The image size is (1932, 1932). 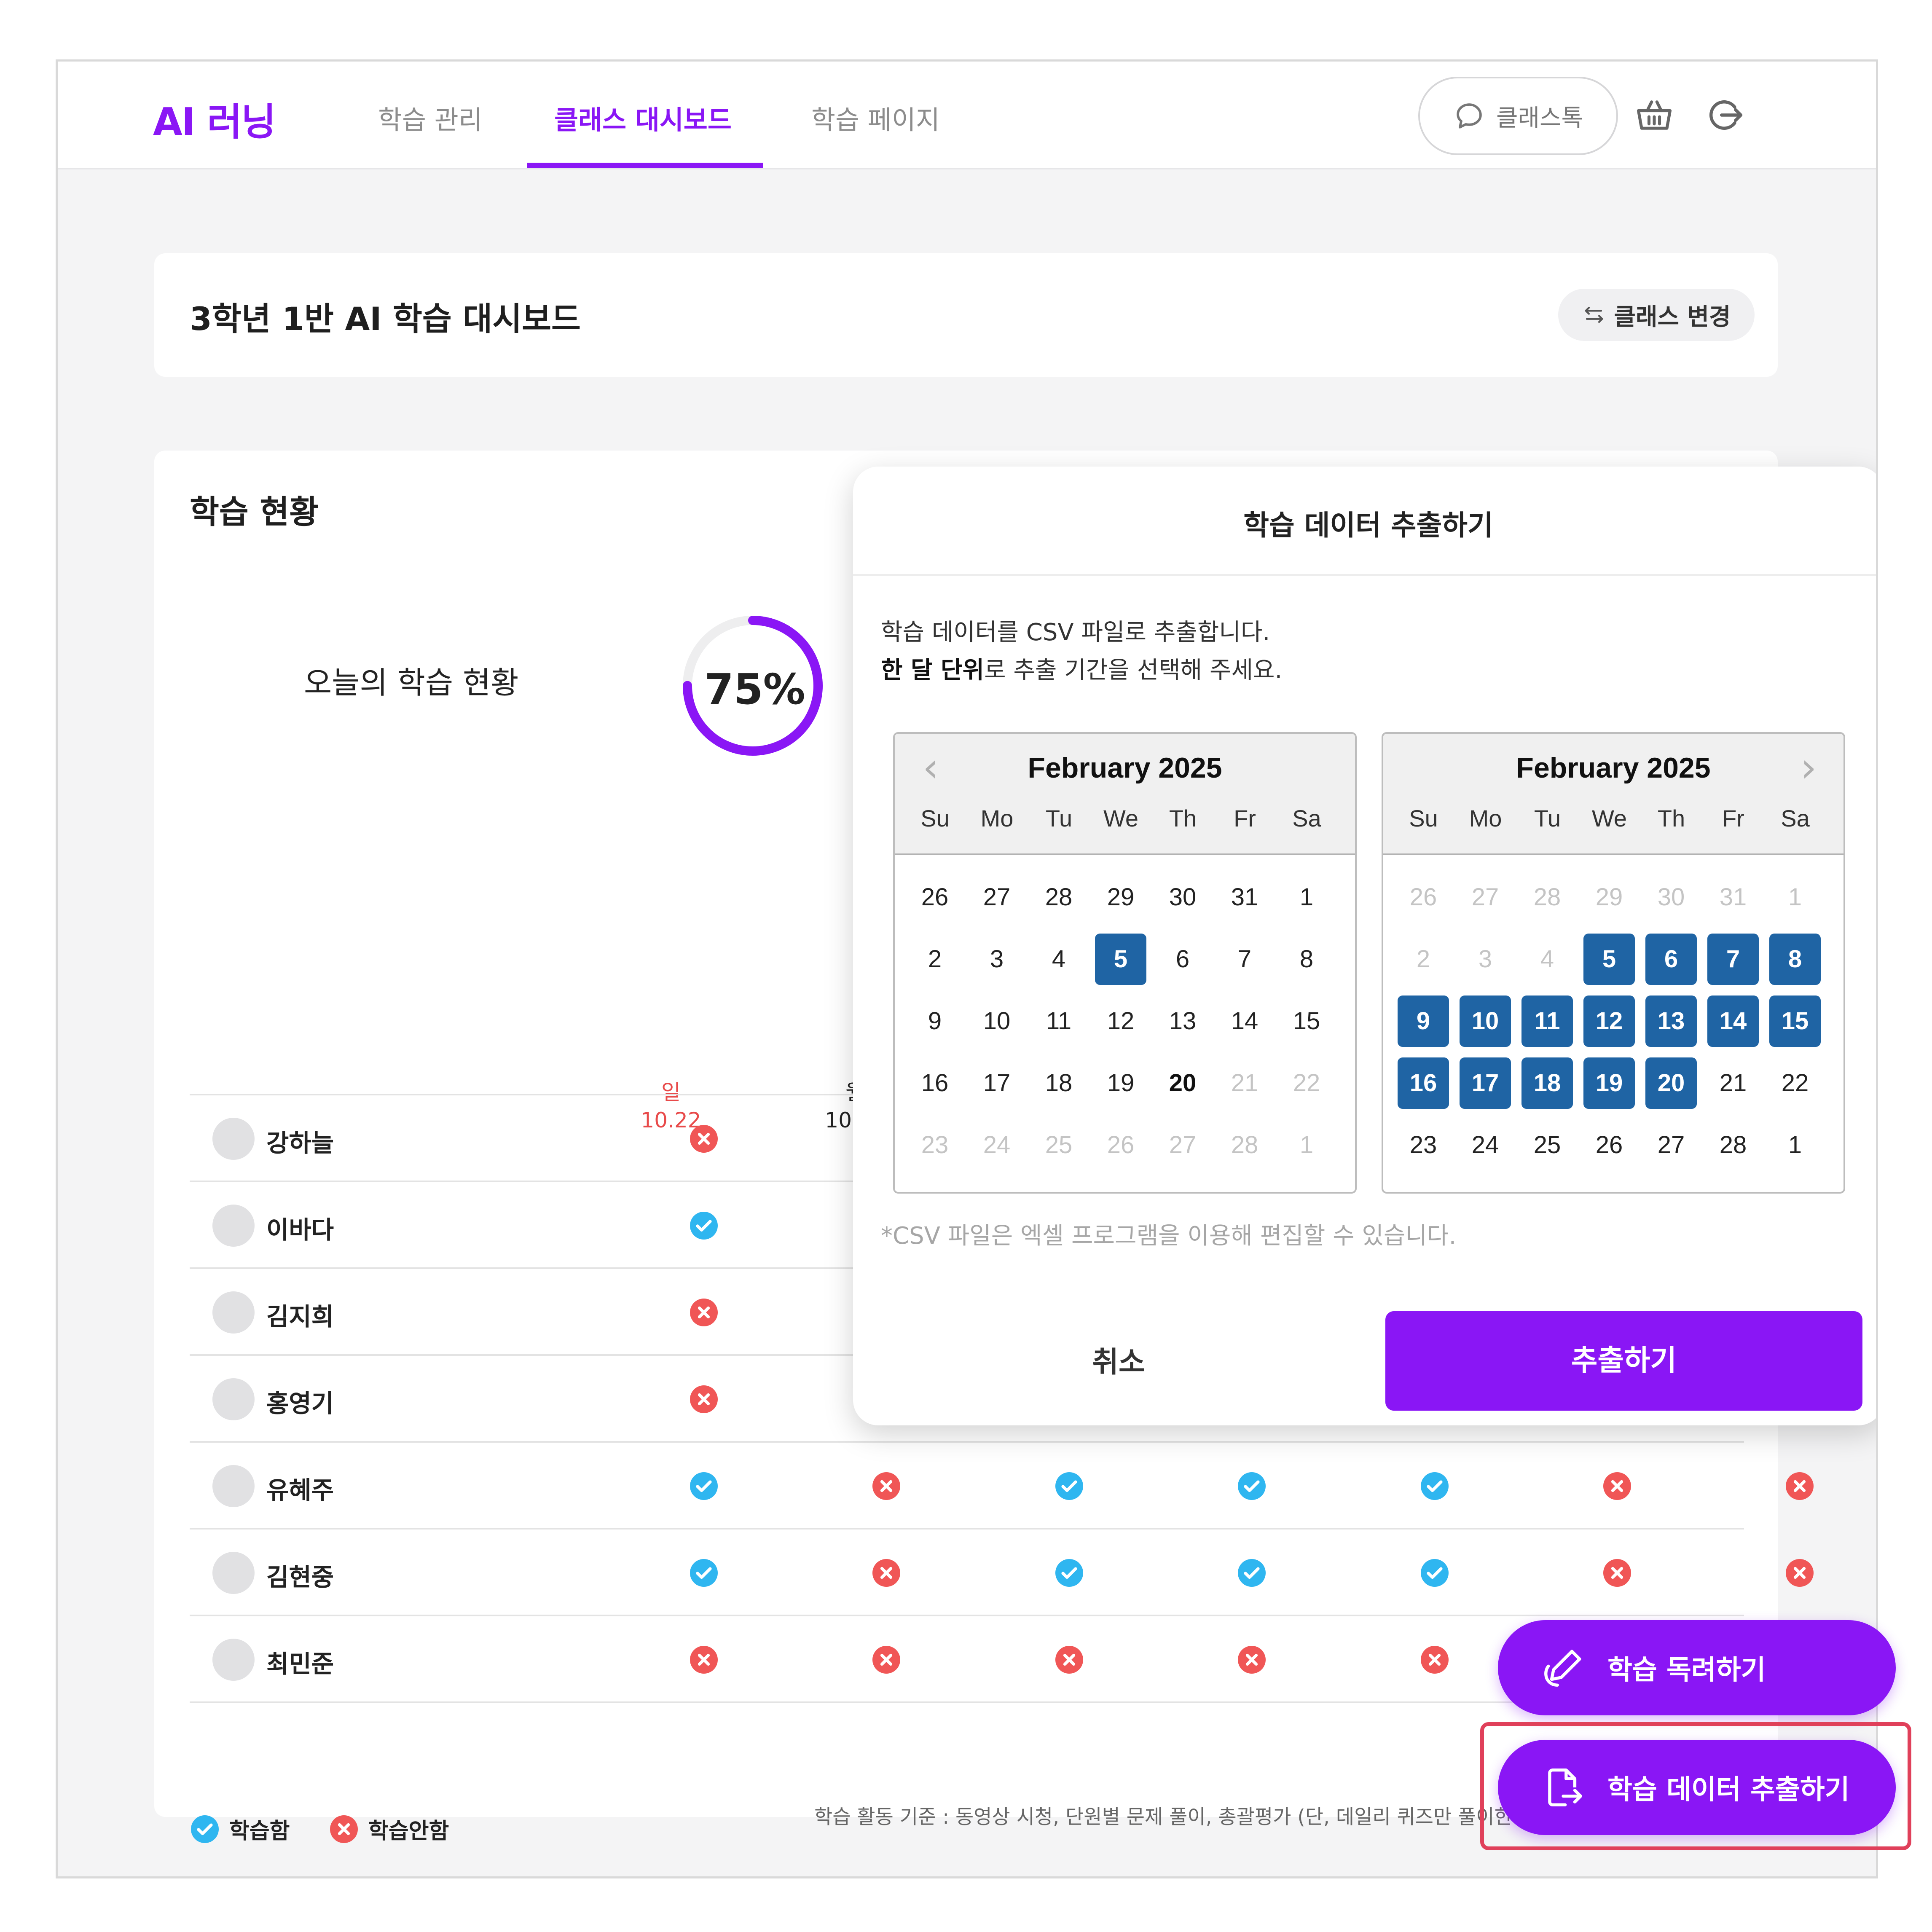 What do you see at coordinates (385, 319) in the screenshot?
I see `page-title: 3학년 1반 AI 학습 대시보드` at bounding box center [385, 319].